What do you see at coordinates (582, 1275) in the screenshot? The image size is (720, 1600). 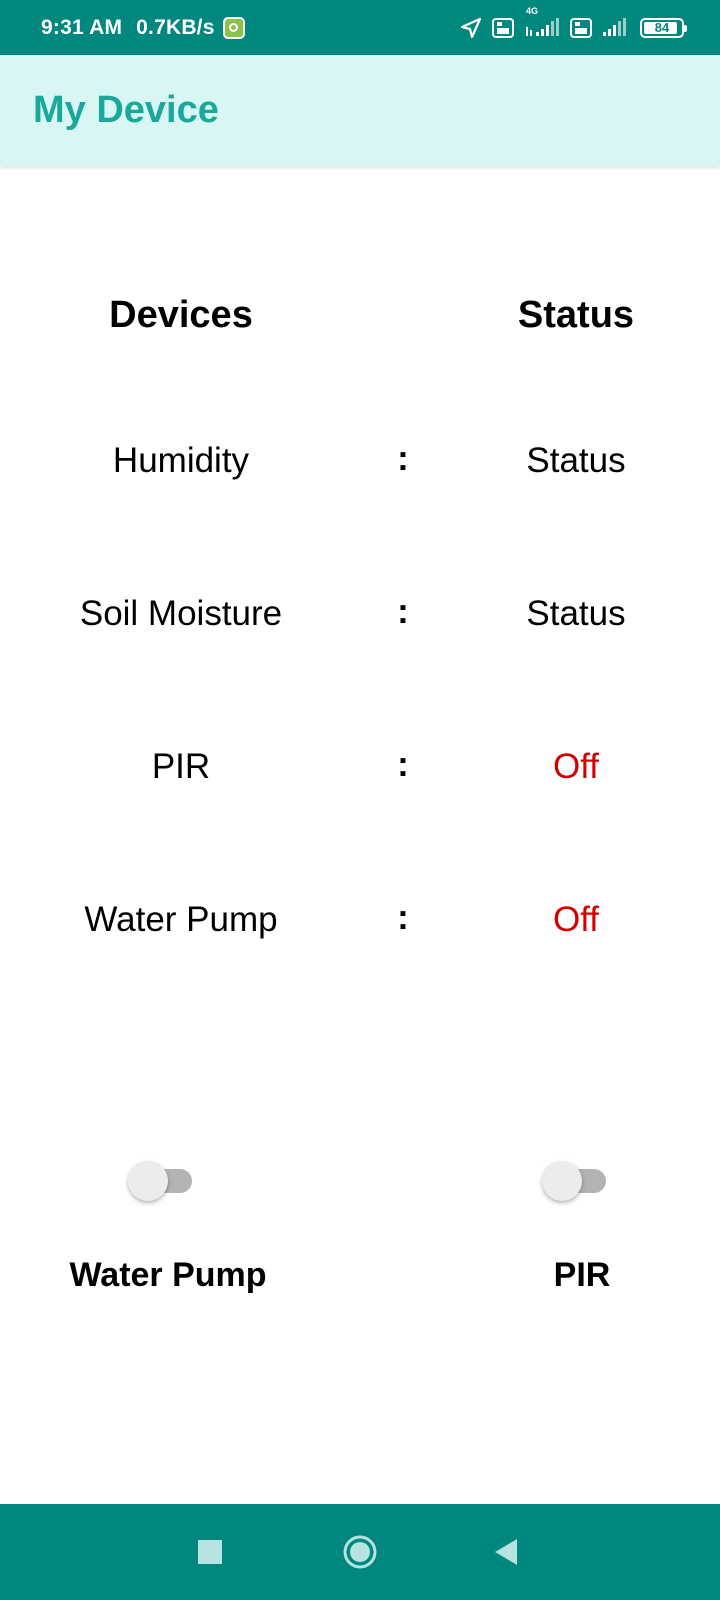 I see `pir-switch-label: PIR` at bounding box center [582, 1275].